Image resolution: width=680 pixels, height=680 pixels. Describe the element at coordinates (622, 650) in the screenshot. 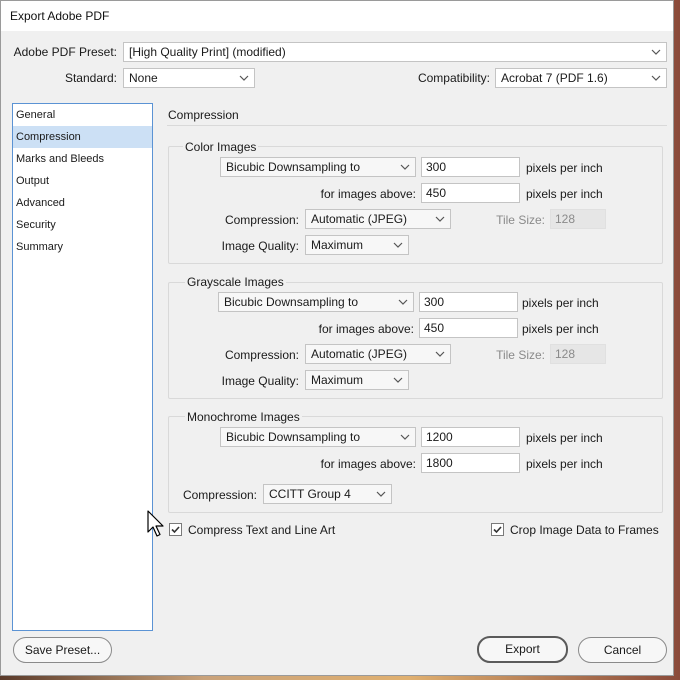

I see `cancel-button: Cancel` at that location.